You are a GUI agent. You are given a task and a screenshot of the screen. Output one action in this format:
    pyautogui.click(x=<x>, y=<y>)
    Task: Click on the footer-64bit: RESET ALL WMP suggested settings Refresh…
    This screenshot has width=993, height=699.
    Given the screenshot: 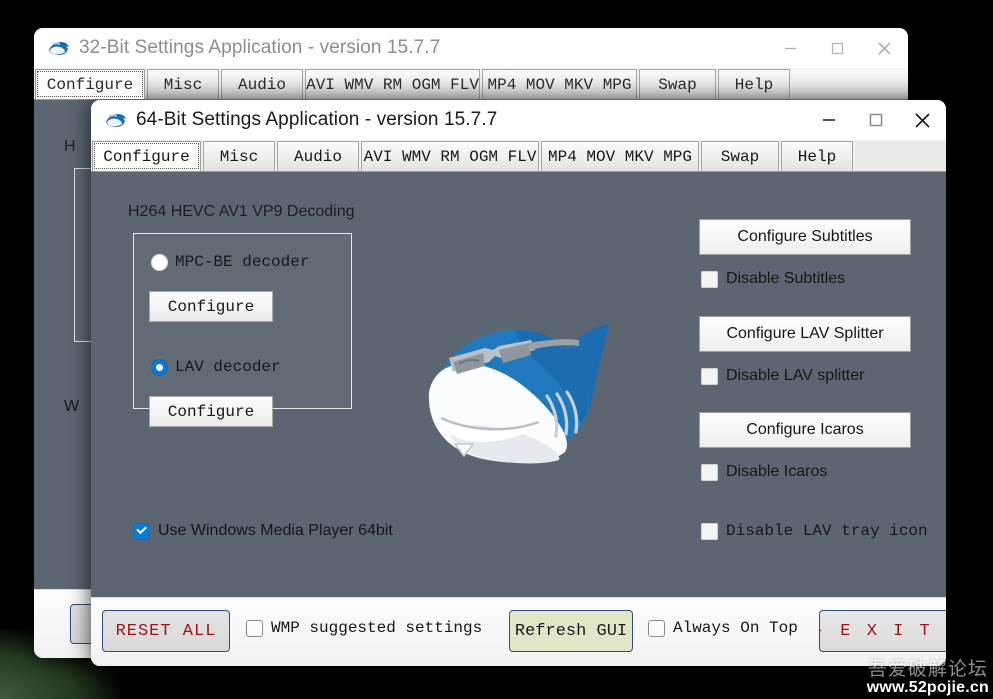 What is the action you would take?
    pyautogui.click(x=518, y=631)
    